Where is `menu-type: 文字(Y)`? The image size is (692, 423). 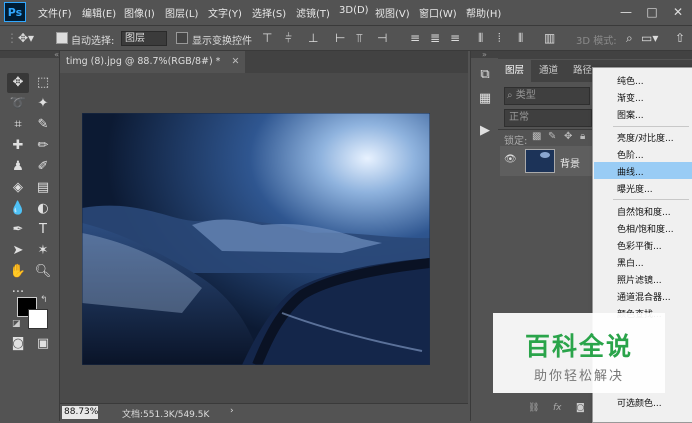
menu-type: 文字(Y) is located at coordinates (225, 12).